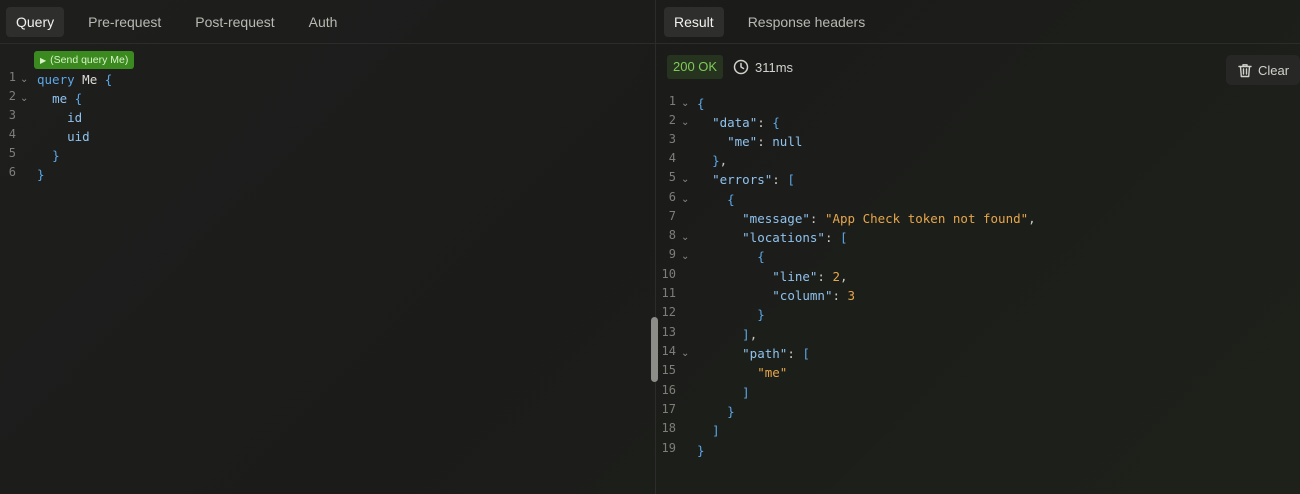 Image resolution: width=1300 pixels, height=494 pixels. Describe the element at coordinates (234, 22) in the screenshot. I see `tab-post-request: Post-request` at that location.